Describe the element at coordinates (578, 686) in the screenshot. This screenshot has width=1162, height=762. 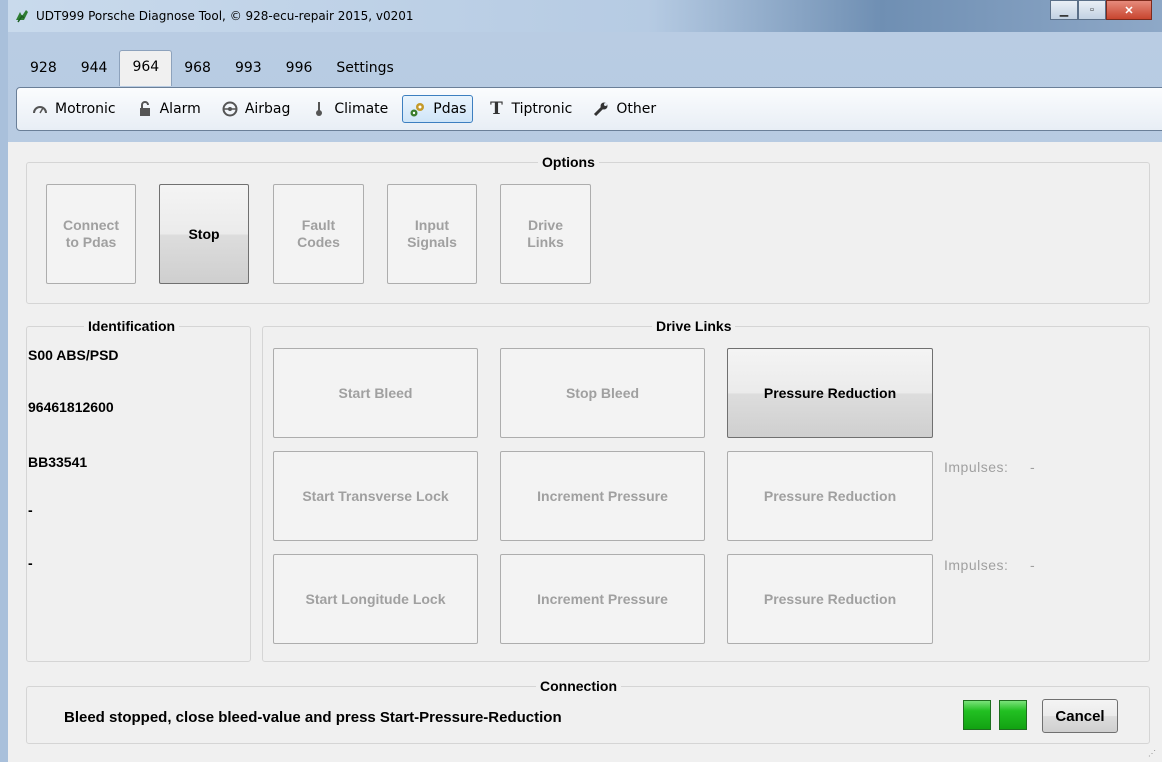
I see `connection-title: Connection` at that location.